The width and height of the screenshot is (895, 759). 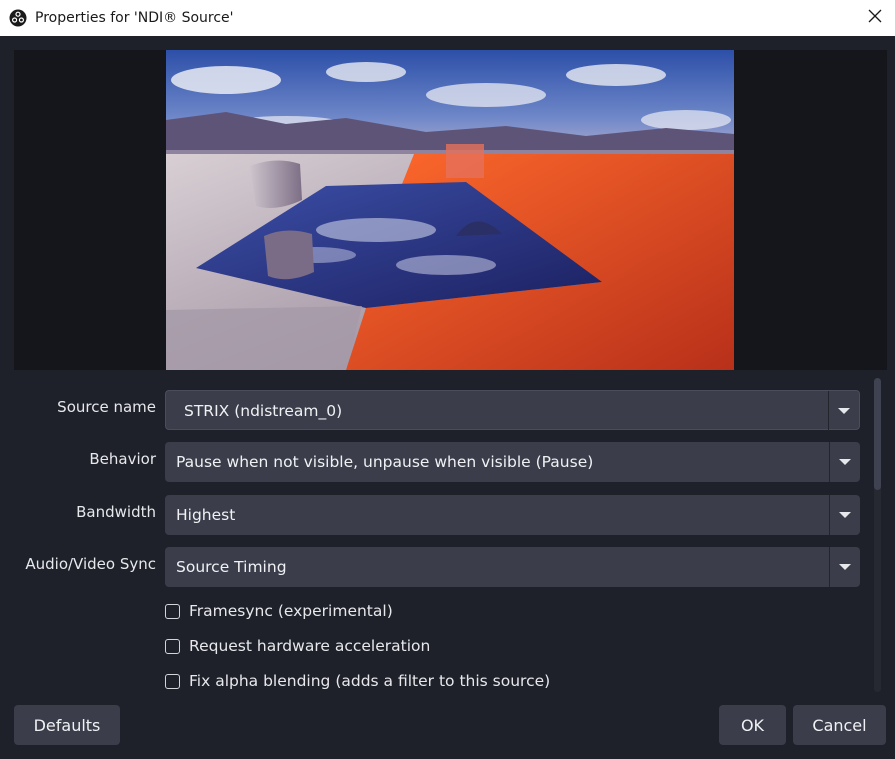 I want to click on av-sync-value: Source Timing, so click(x=231, y=567).